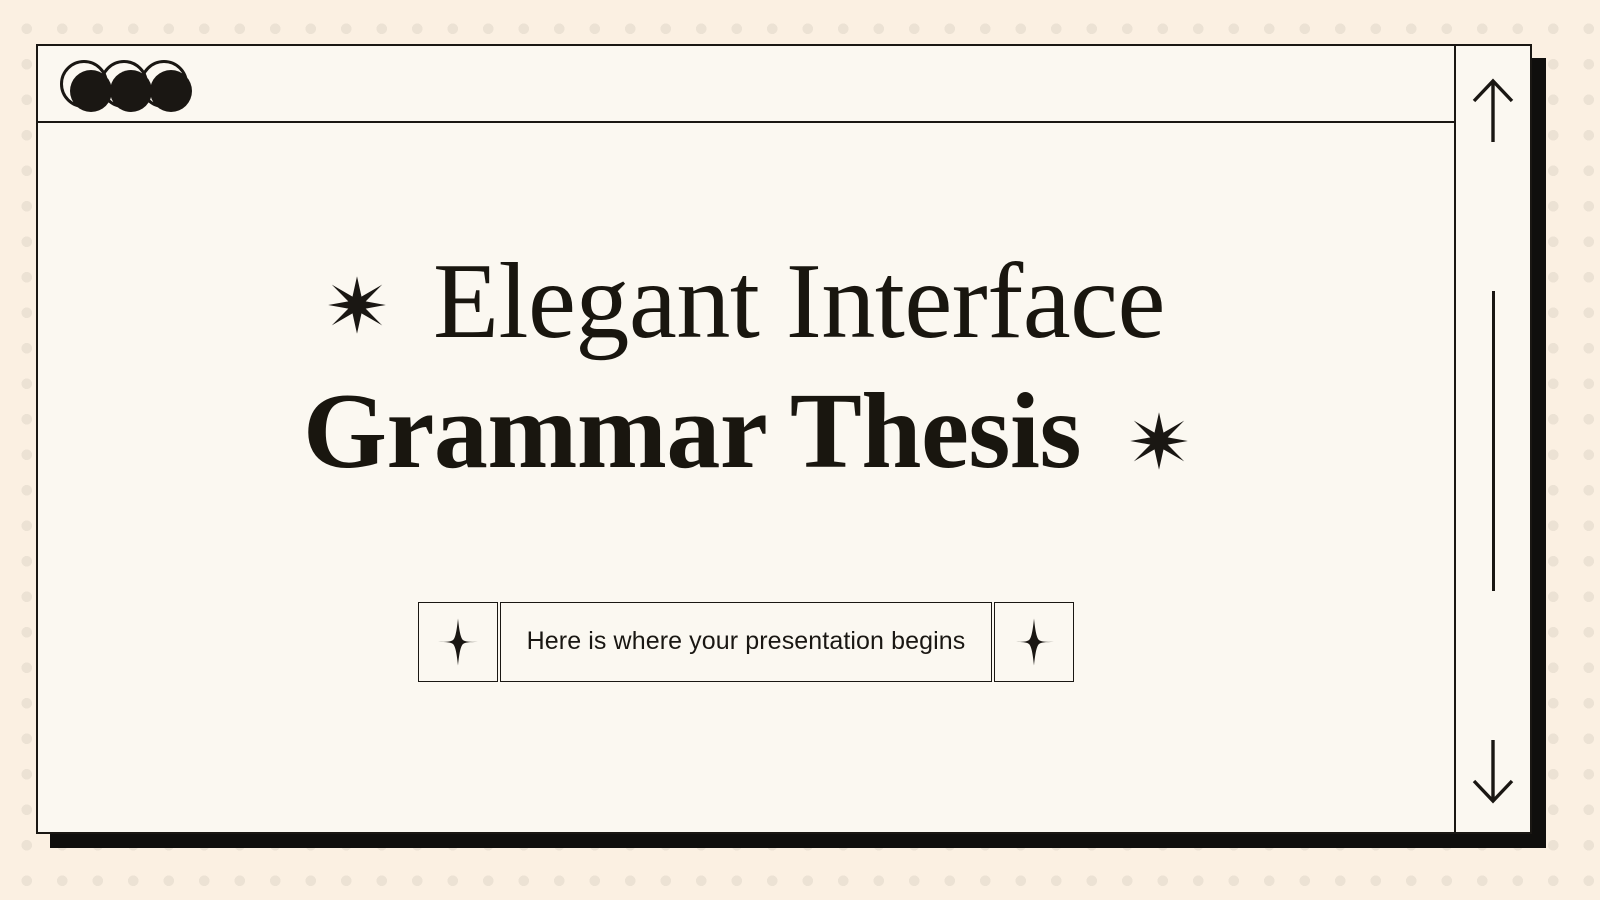 This screenshot has height=900, width=1600. I want to click on subtitle-star-left, so click(457, 641).